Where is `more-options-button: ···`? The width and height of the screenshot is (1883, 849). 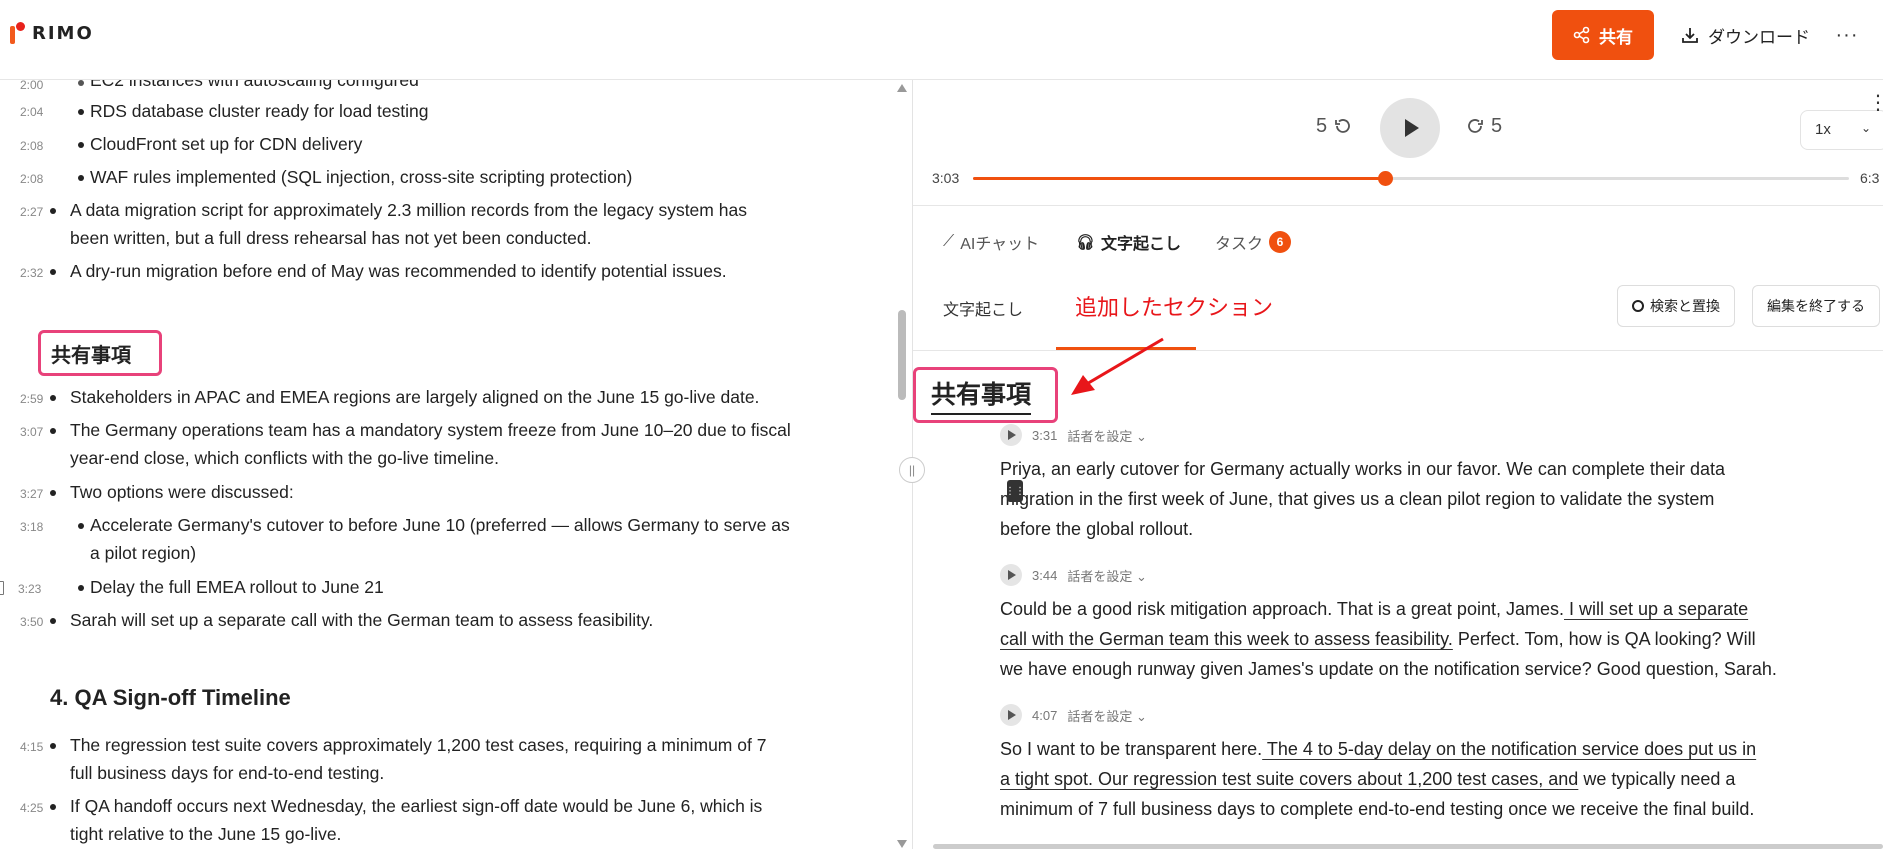 more-options-button: ··· is located at coordinates (1847, 35).